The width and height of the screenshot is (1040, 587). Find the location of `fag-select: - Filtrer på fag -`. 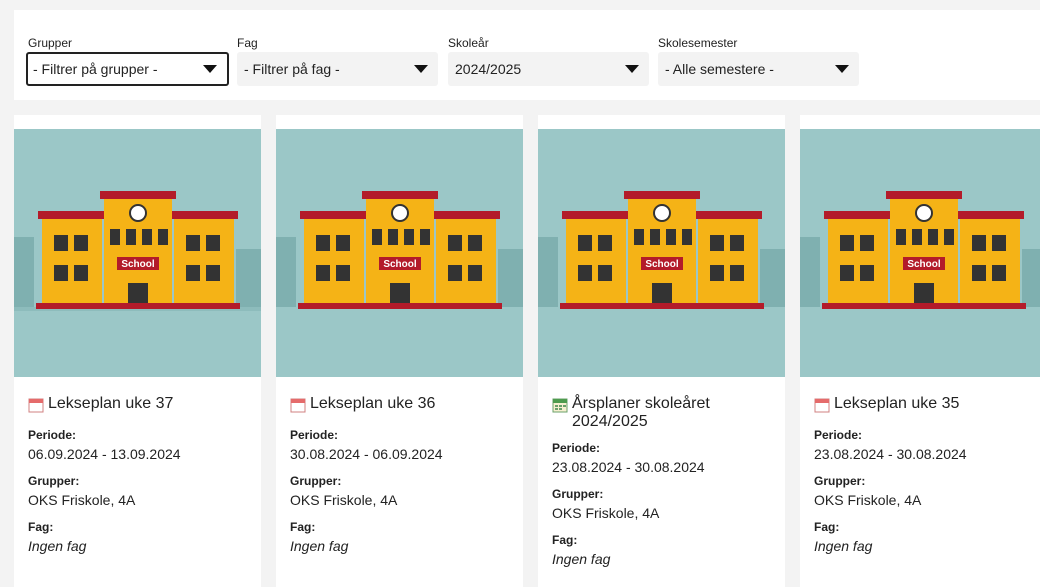

fag-select: - Filtrer på fag - is located at coordinates (337, 69).